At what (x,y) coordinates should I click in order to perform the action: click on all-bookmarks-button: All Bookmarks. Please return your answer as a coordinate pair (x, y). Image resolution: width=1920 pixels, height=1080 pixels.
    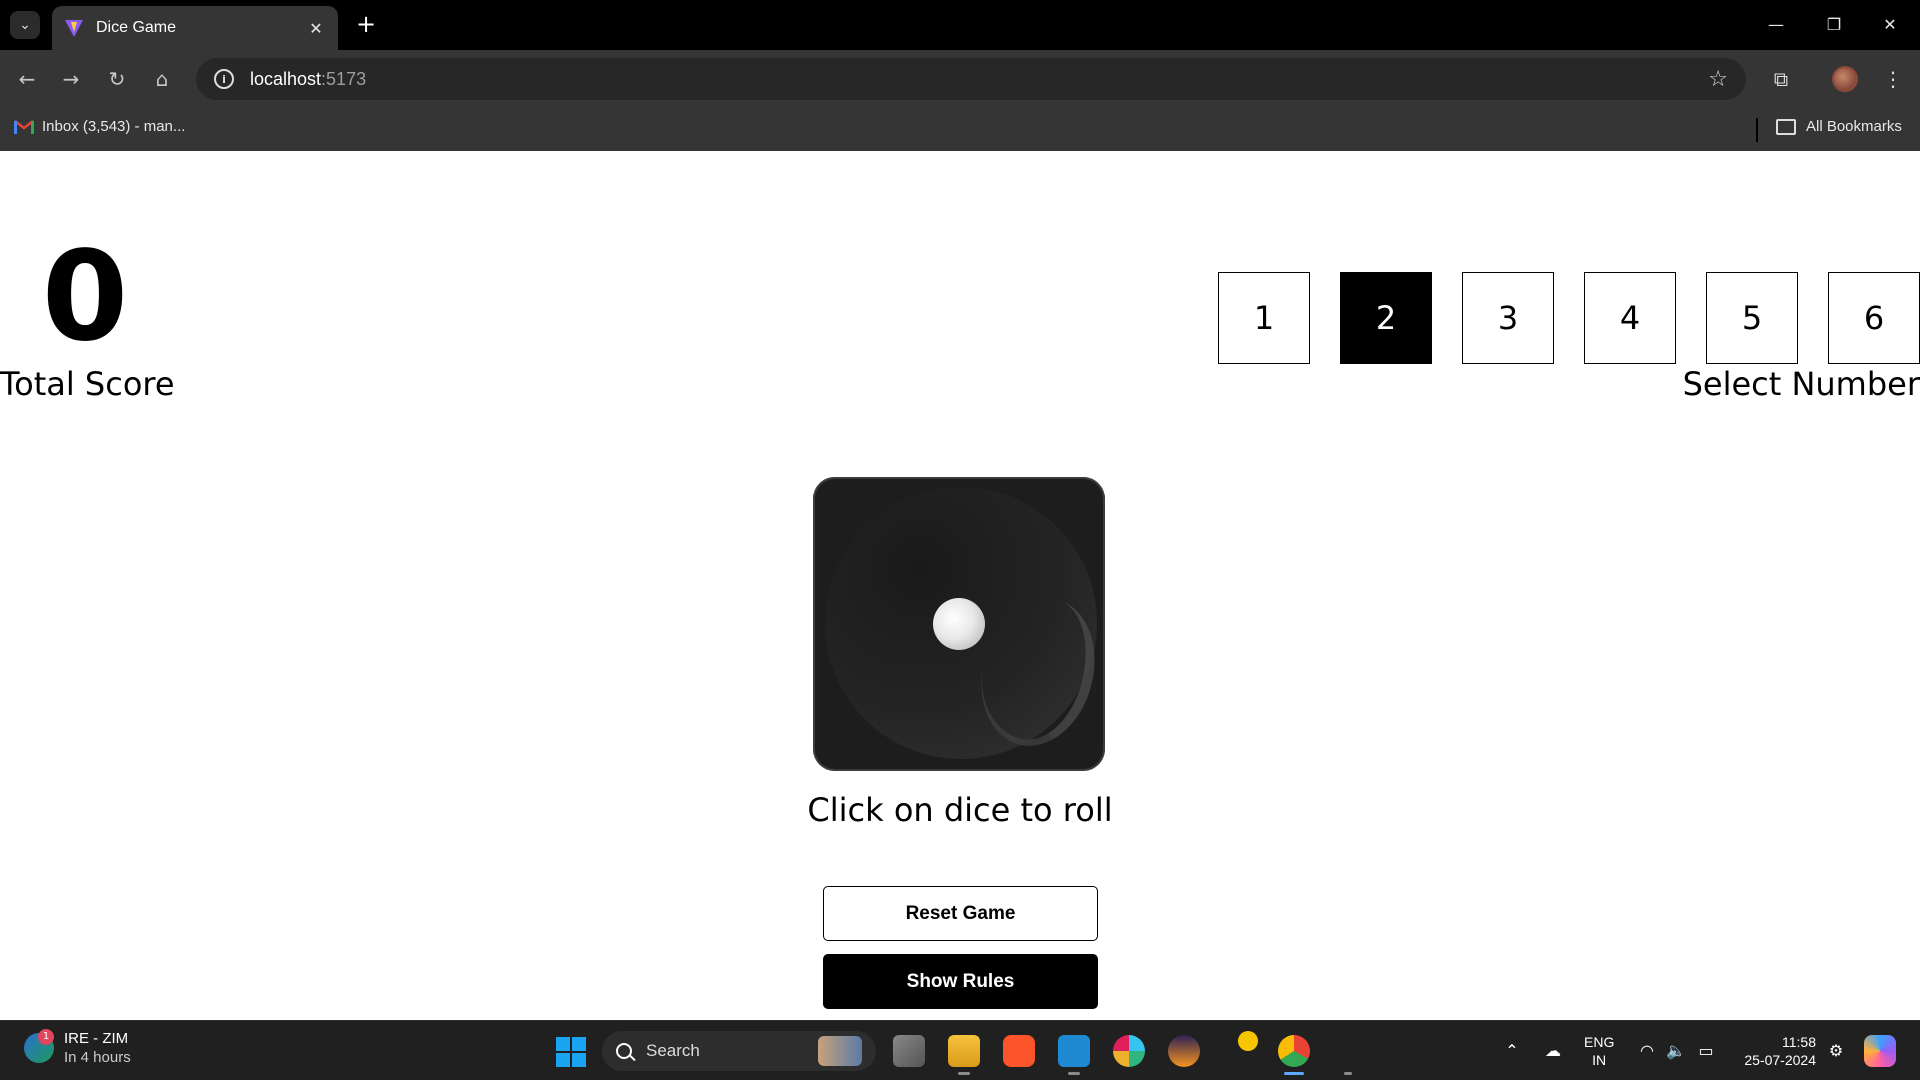
    Looking at the image, I should click on (1839, 126).